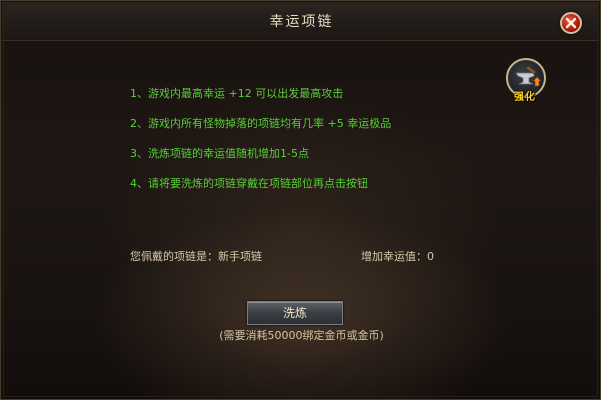  Describe the element at coordinates (249, 183) in the screenshot. I see `rule-item: 4、请将要洗炼的项链穿戴在项链部位再点击按钮` at that location.